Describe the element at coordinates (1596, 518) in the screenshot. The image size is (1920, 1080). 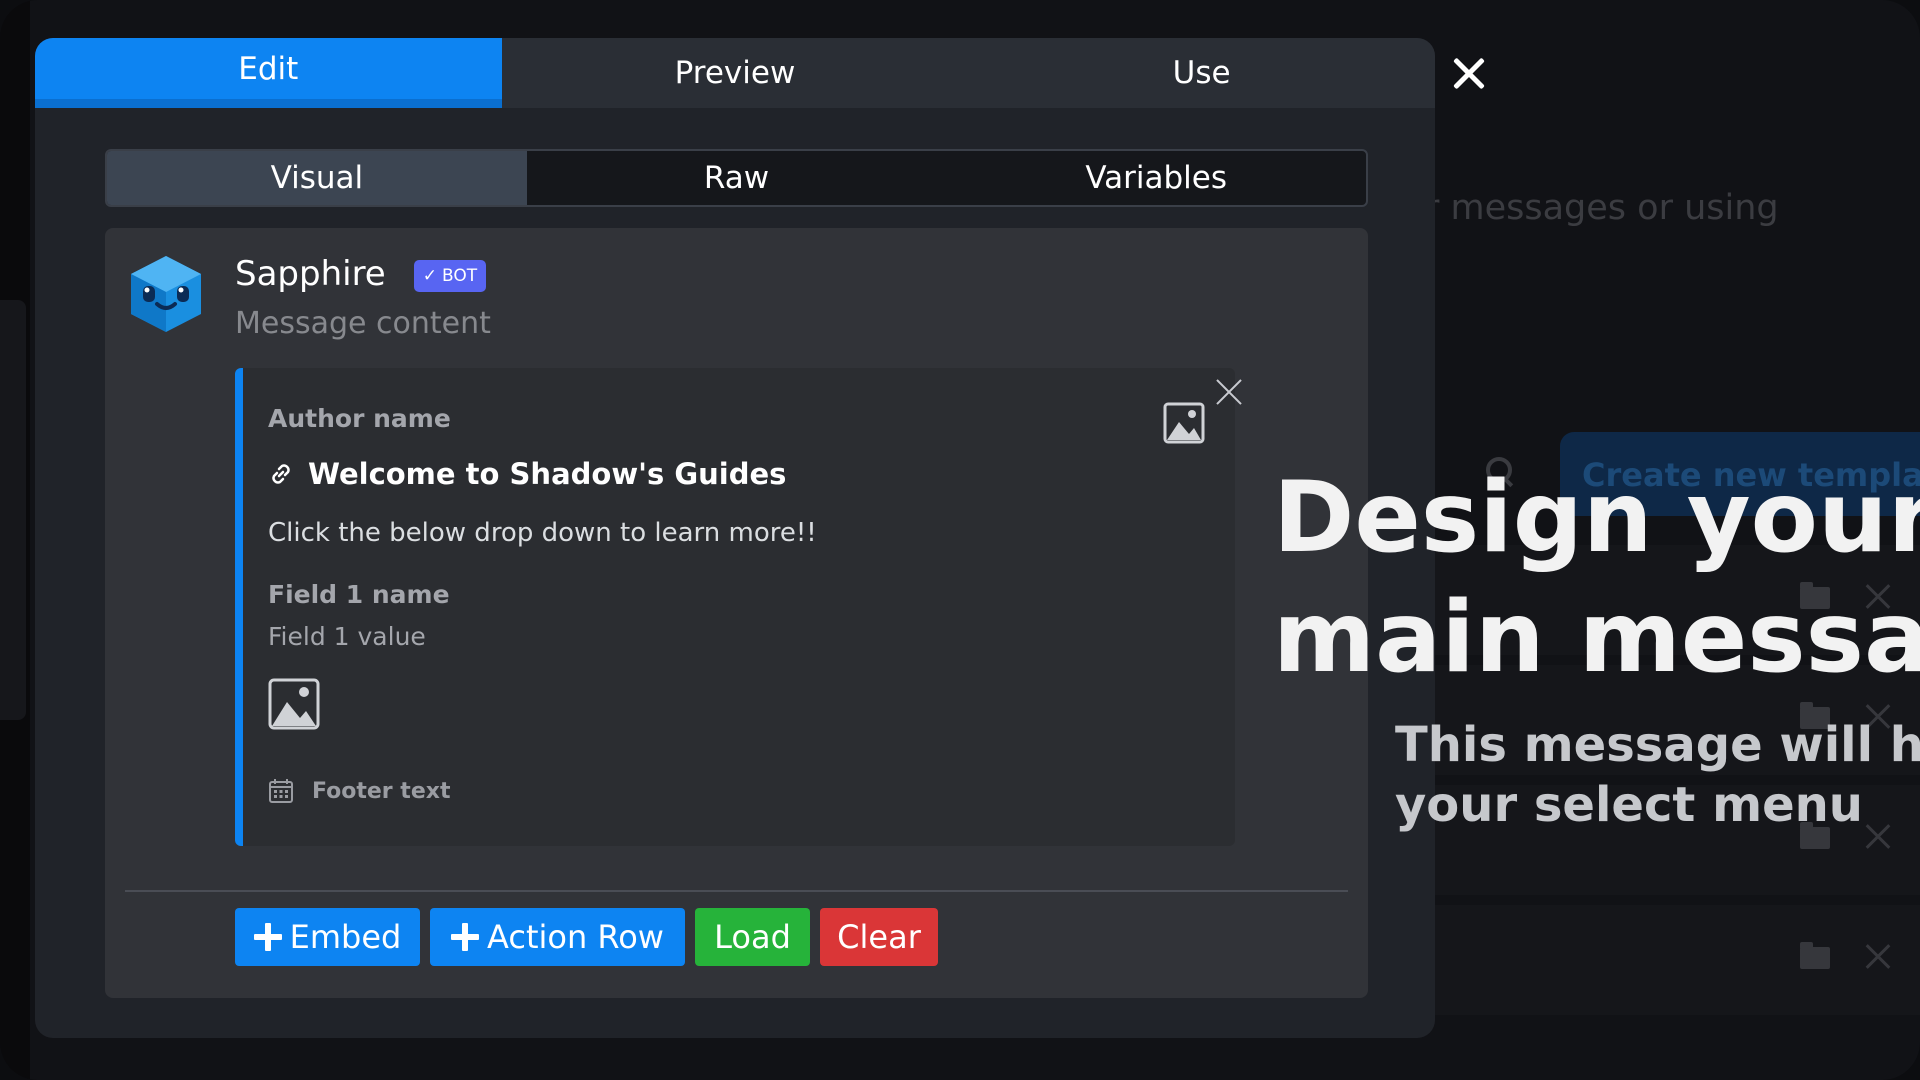
I see `overlay-heading-line: Design your` at that location.